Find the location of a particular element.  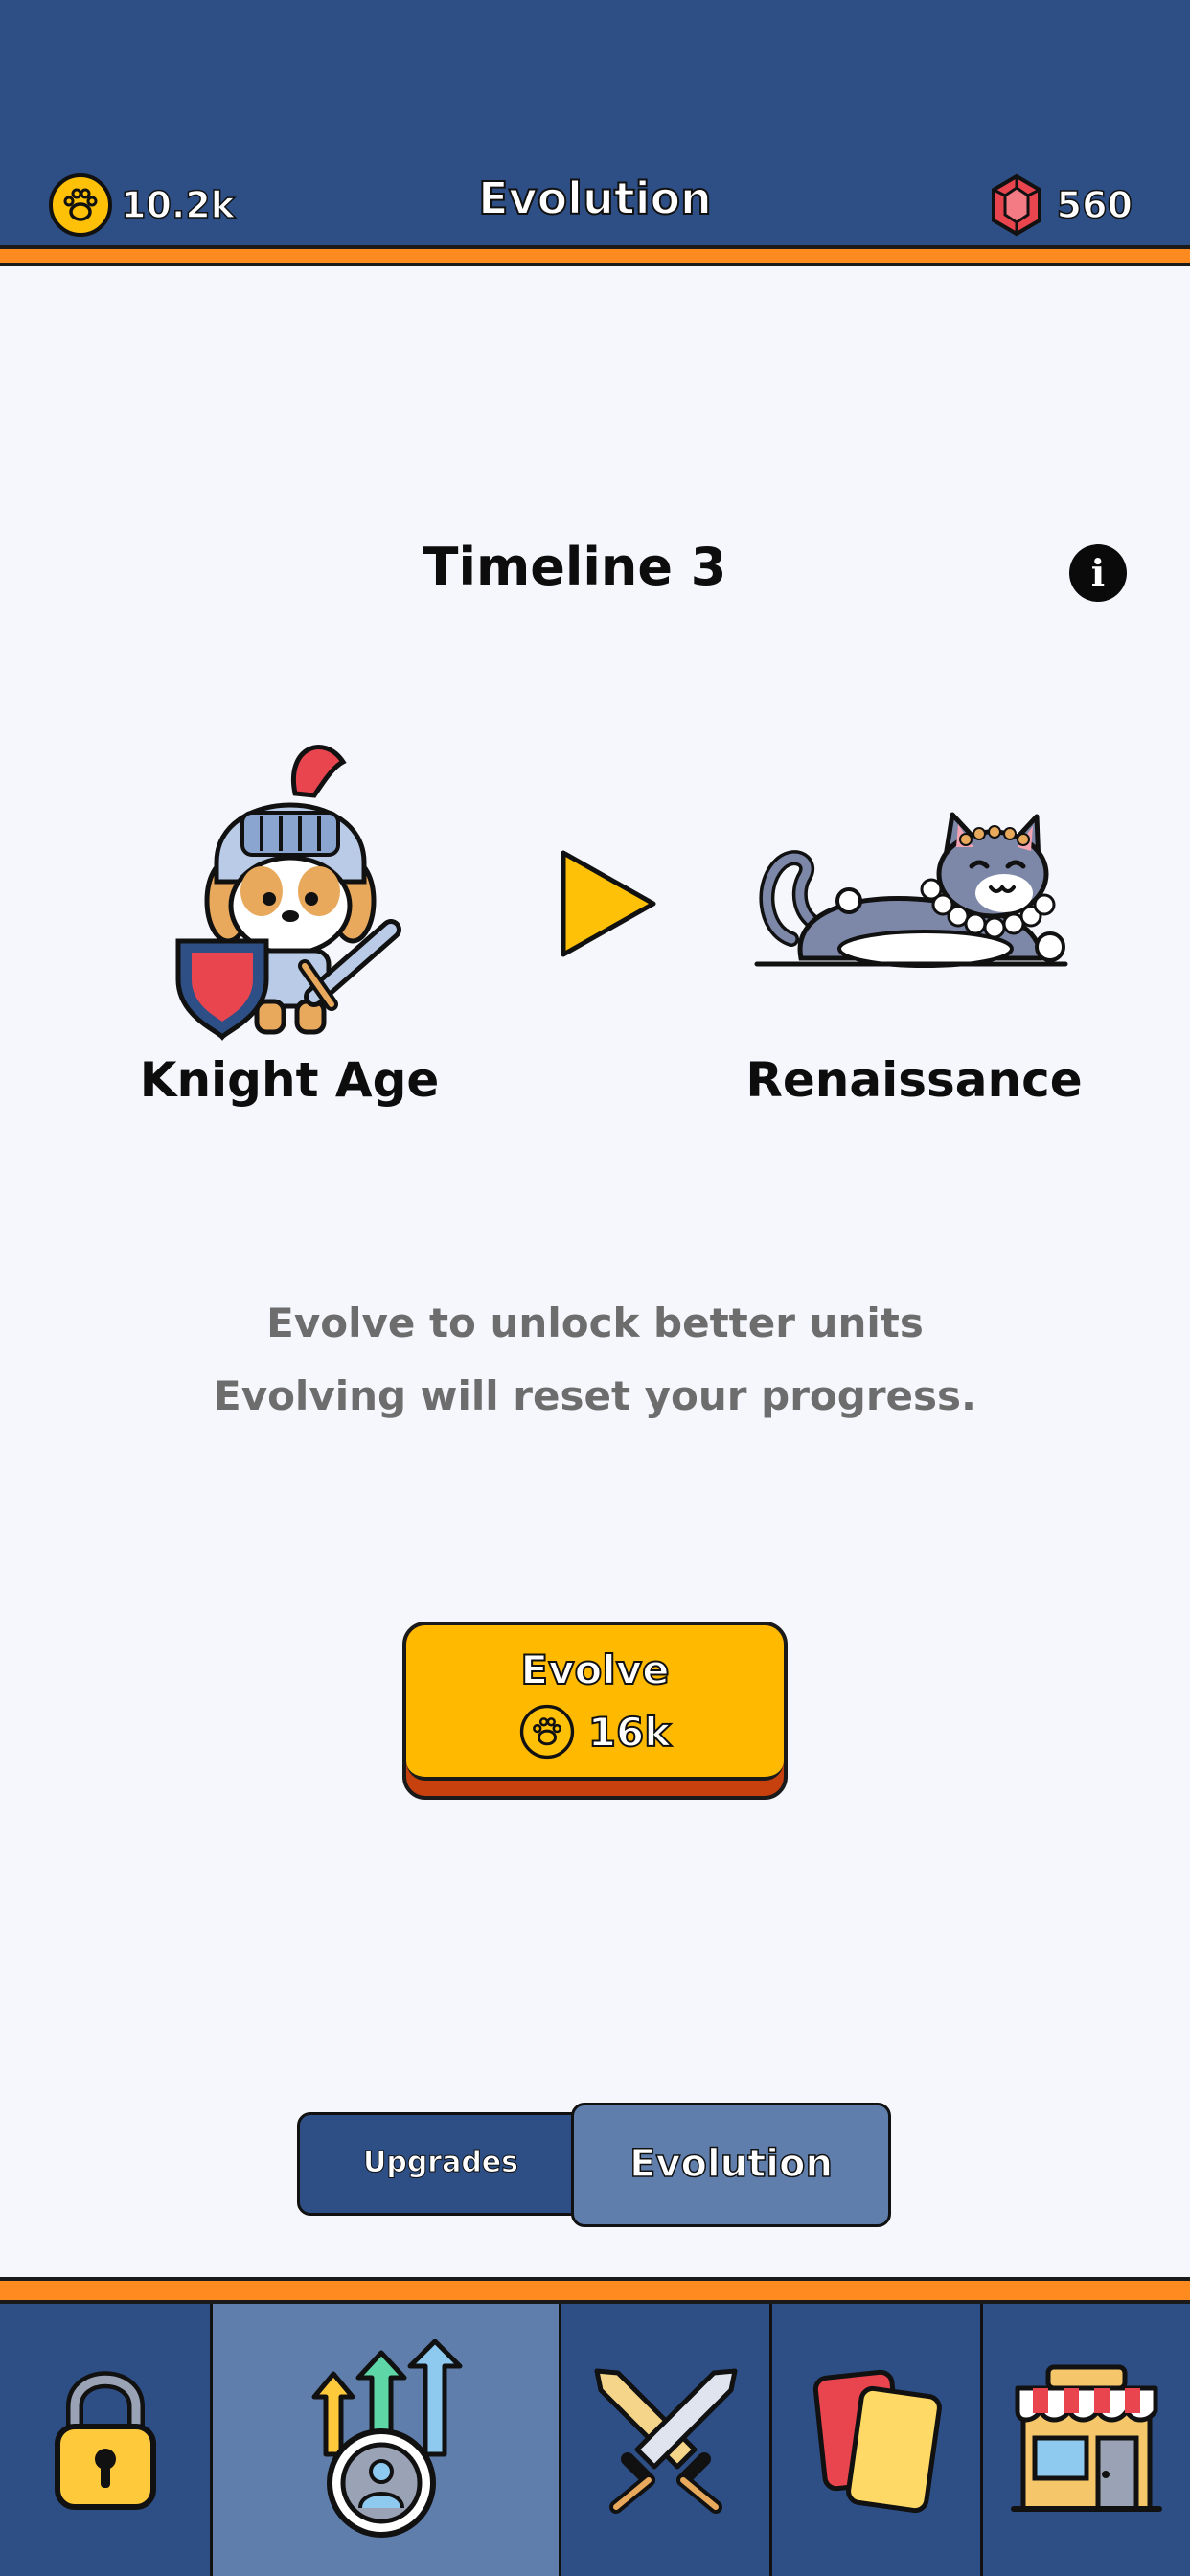

gem-currency-value: 560 is located at coordinates (1095, 205).